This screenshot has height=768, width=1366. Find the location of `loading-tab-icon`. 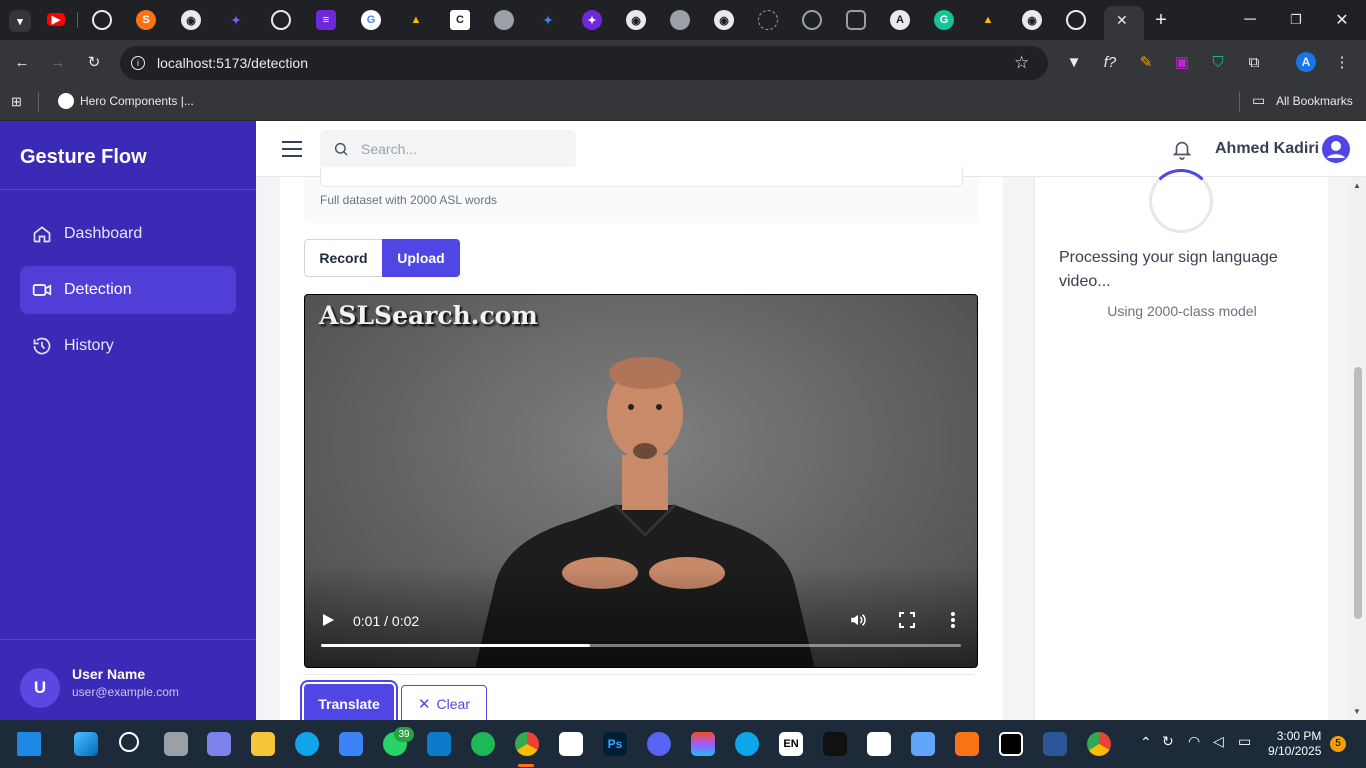

loading-tab-icon is located at coordinates (768, 20).